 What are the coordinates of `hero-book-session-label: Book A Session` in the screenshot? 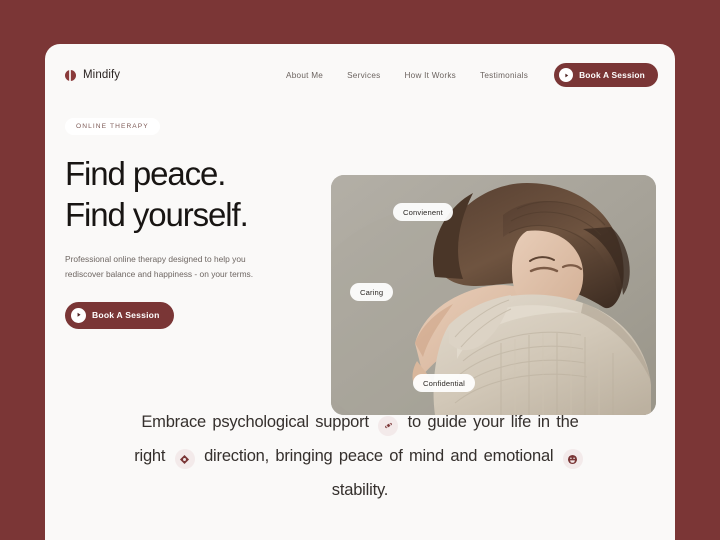 It's located at (126, 315).